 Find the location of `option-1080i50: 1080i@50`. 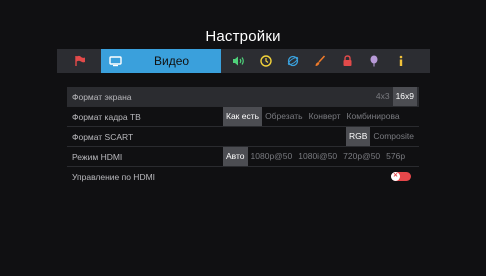

option-1080i50: 1080i@50 is located at coordinates (317, 156).